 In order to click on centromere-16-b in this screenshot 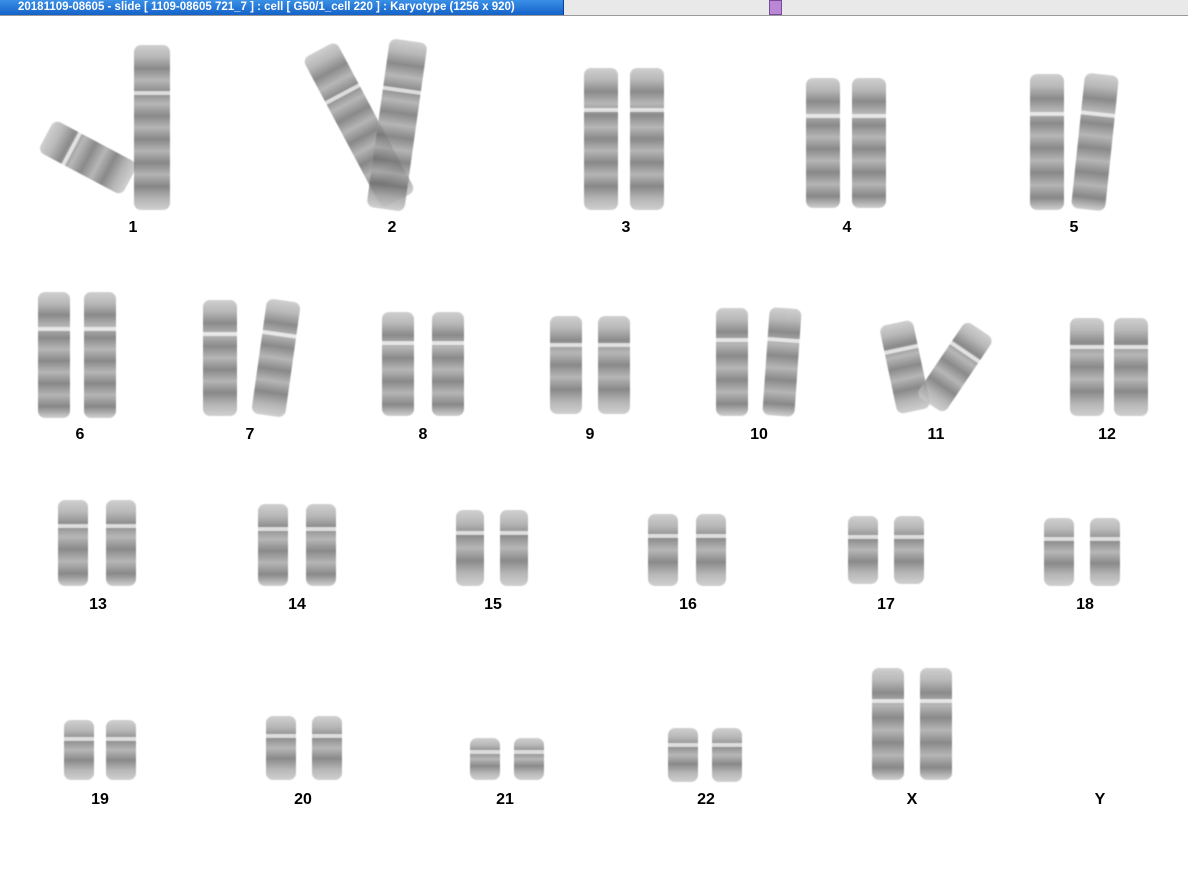, I will do `click(711, 536)`.